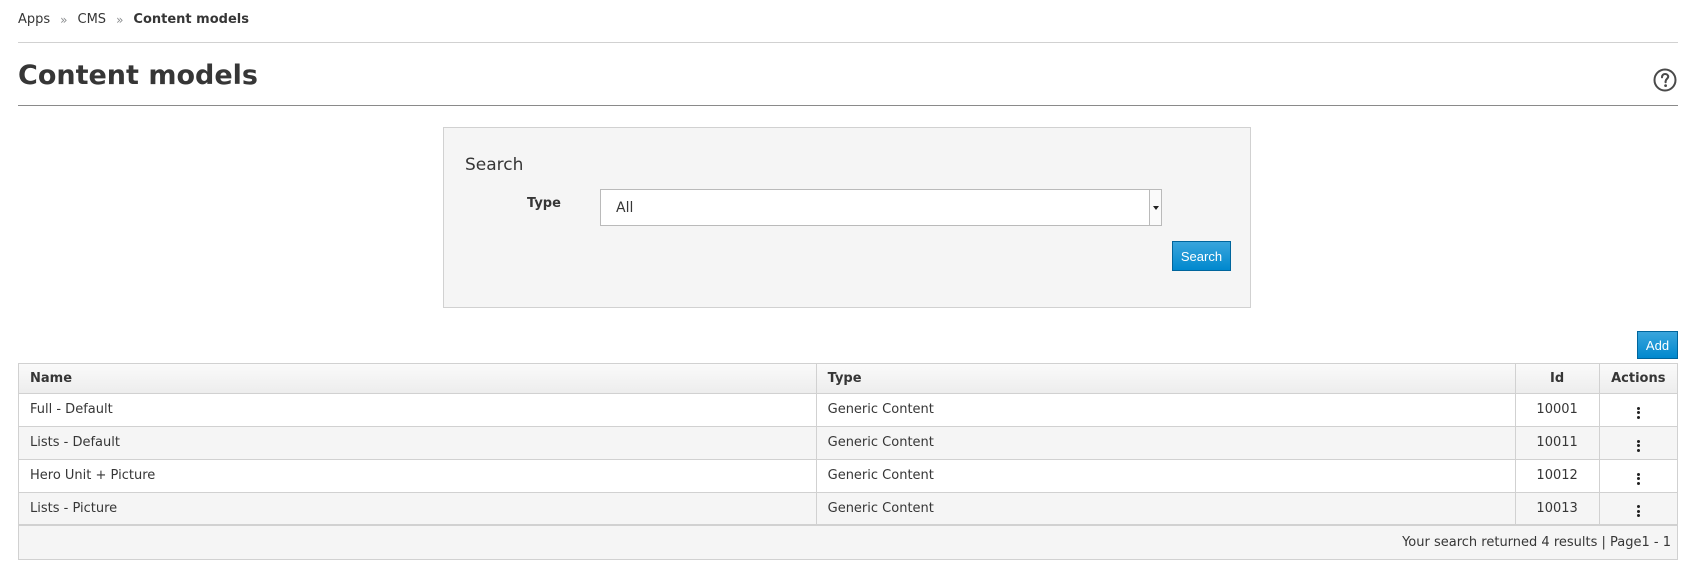 This screenshot has height=575, width=1697. I want to click on title-divider, so click(848, 105).